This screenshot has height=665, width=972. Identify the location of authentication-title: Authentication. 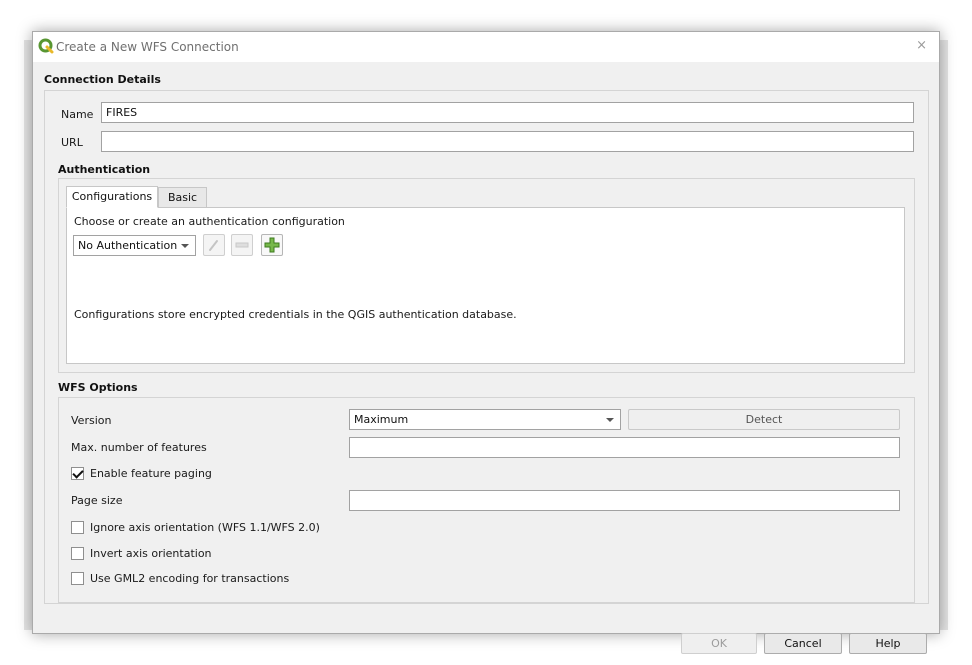
(104, 169).